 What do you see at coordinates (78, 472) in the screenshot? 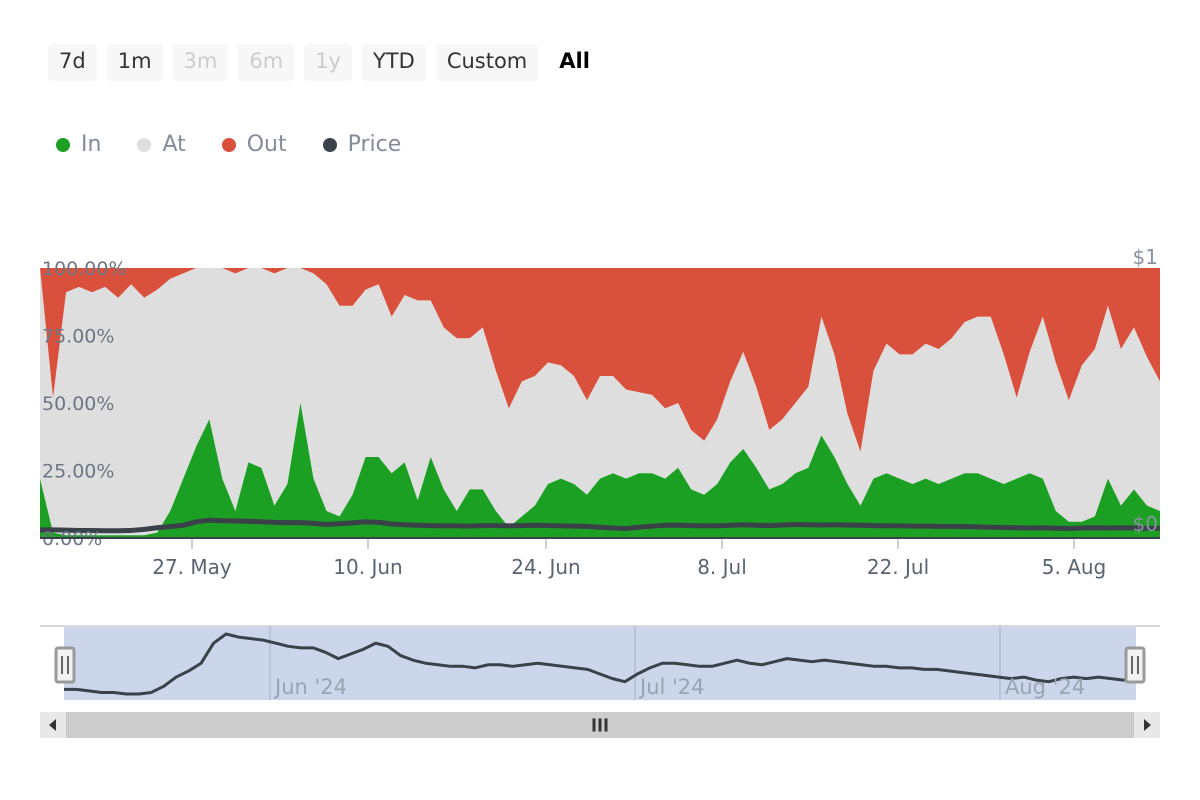
I see `y-axis-tick-label: 25.00%` at bounding box center [78, 472].